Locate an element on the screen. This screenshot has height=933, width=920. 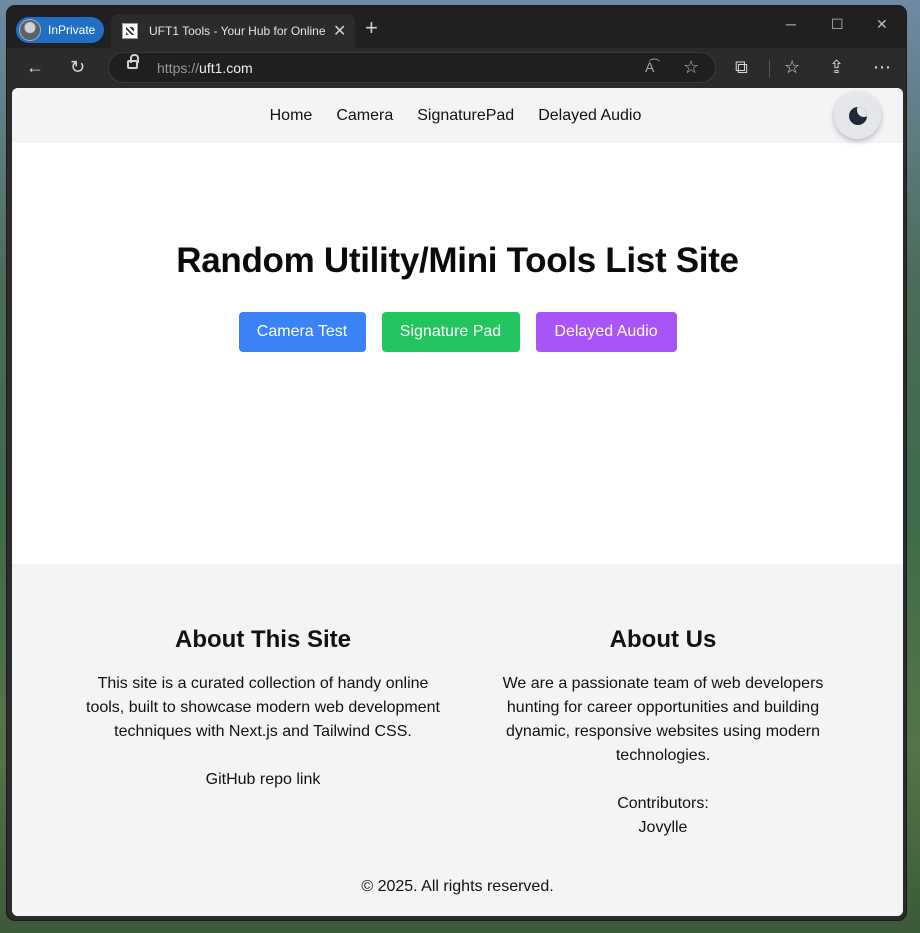
lock-icon is located at coordinates (133, 61).